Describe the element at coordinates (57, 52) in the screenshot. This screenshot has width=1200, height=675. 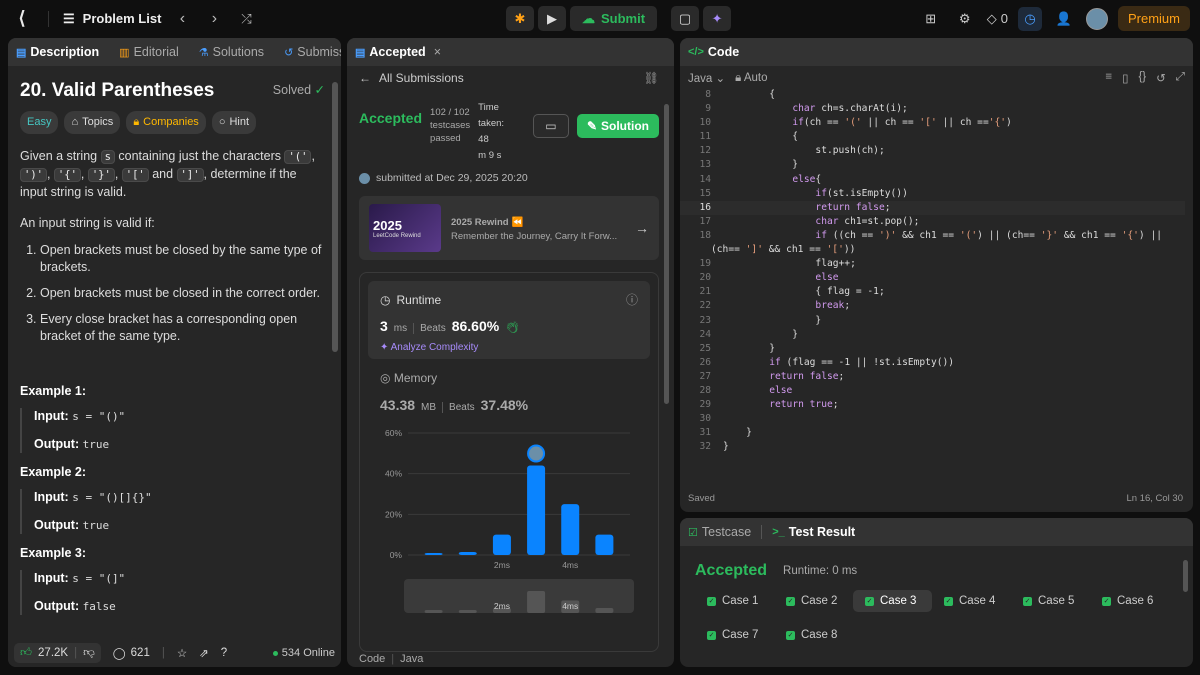
I see `tab-description: ▤ Description` at that location.